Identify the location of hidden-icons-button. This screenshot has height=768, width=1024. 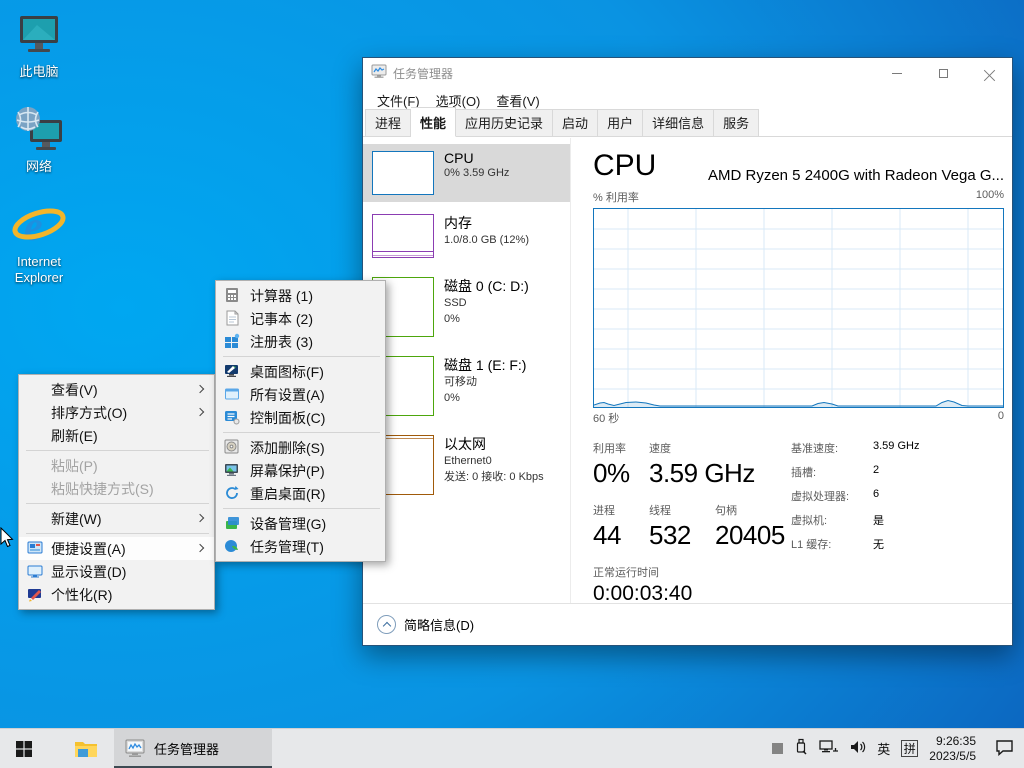
(778, 748).